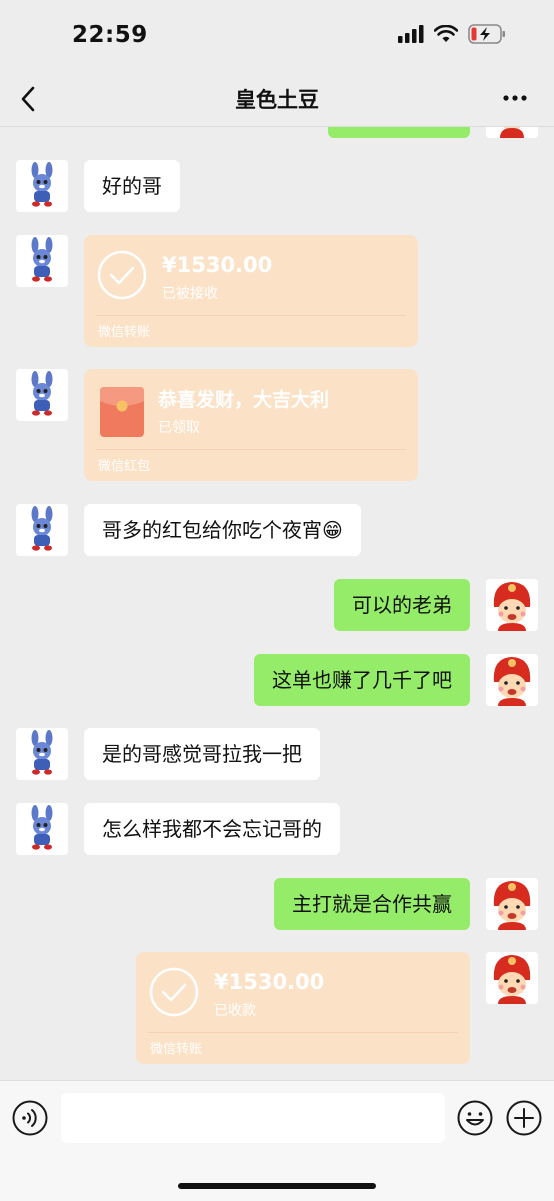 This screenshot has width=554, height=1201. What do you see at coordinates (222, 530) in the screenshot?
I see `received-message: 哥多的红包给你吃个夜宵😁` at bounding box center [222, 530].